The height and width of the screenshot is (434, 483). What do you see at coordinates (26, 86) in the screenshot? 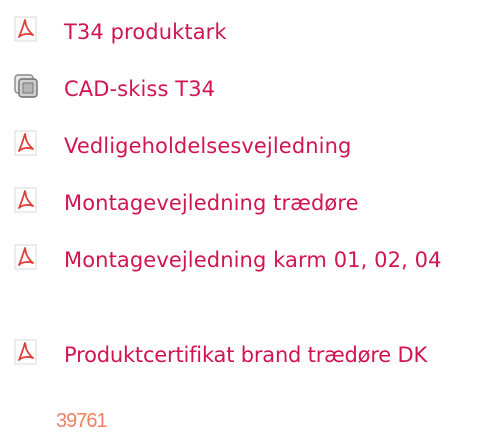
I see `cad-icon` at bounding box center [26, 86].